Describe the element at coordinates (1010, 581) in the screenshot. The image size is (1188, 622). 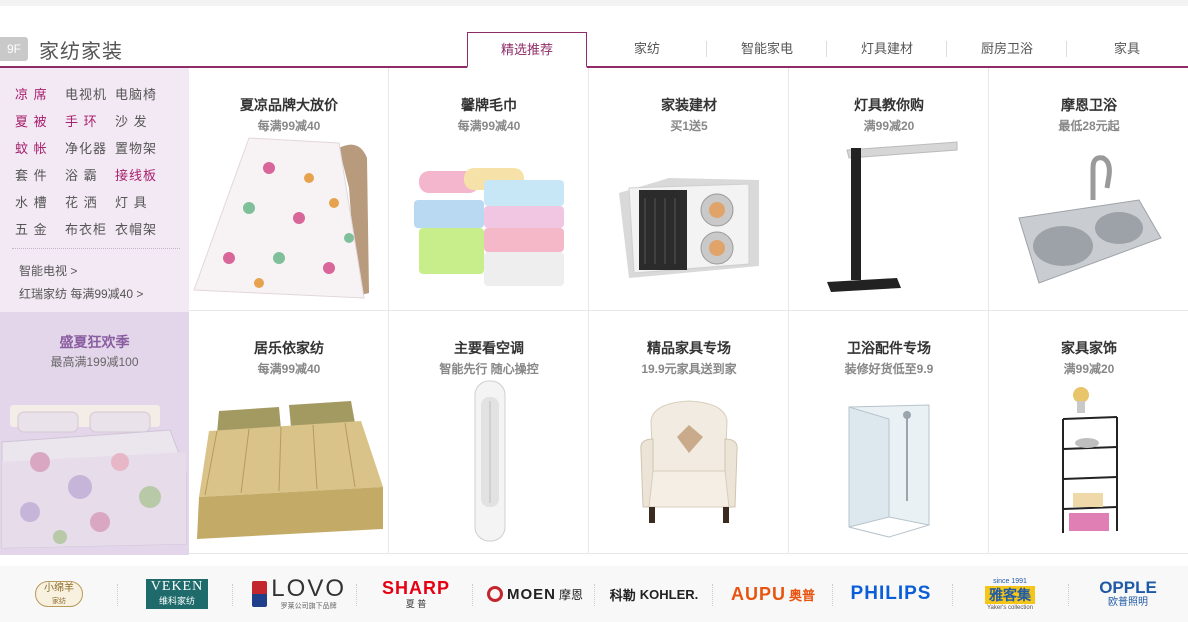
I see `brand-tag: since 1991` at that location.